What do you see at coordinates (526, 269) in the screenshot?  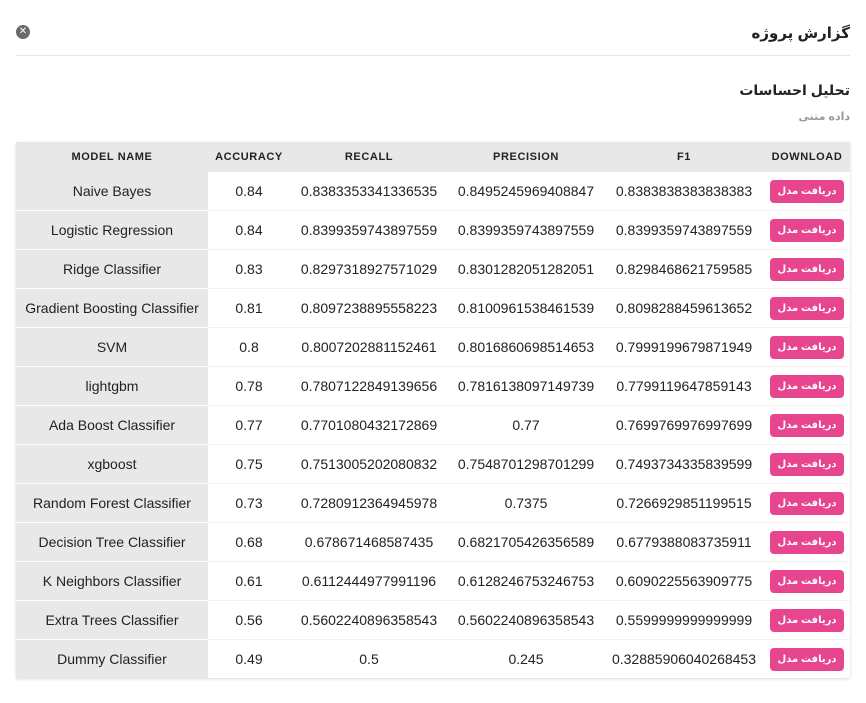 I see `precision-cell: 0.8301282051282051` at bounding box center [526, 269].